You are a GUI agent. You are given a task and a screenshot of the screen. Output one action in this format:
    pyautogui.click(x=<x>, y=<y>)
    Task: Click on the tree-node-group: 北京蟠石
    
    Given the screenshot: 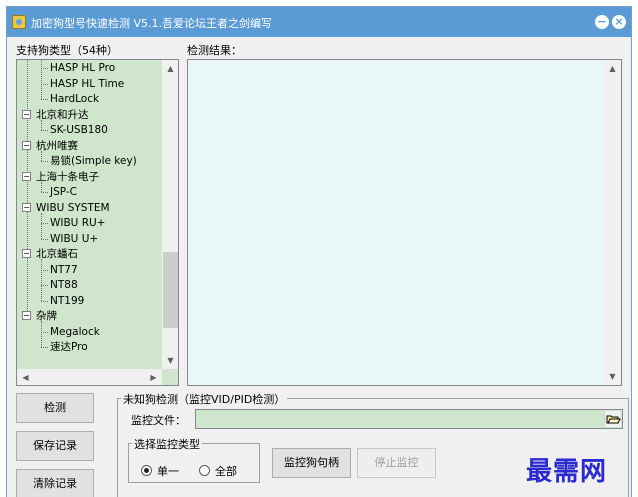 What is the action you would take?
    pyautogui.click(x=57, y=254)
    